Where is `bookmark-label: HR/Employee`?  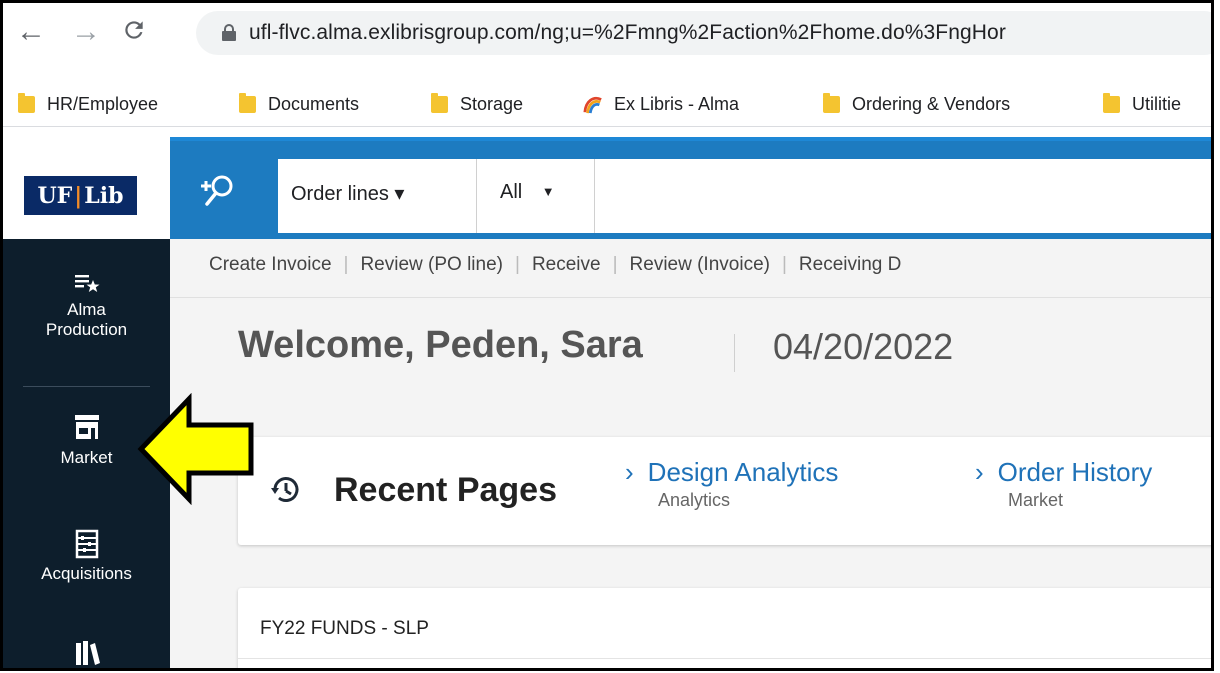 bookmark-label: HR/Employee is located at coordinates (103, 103).